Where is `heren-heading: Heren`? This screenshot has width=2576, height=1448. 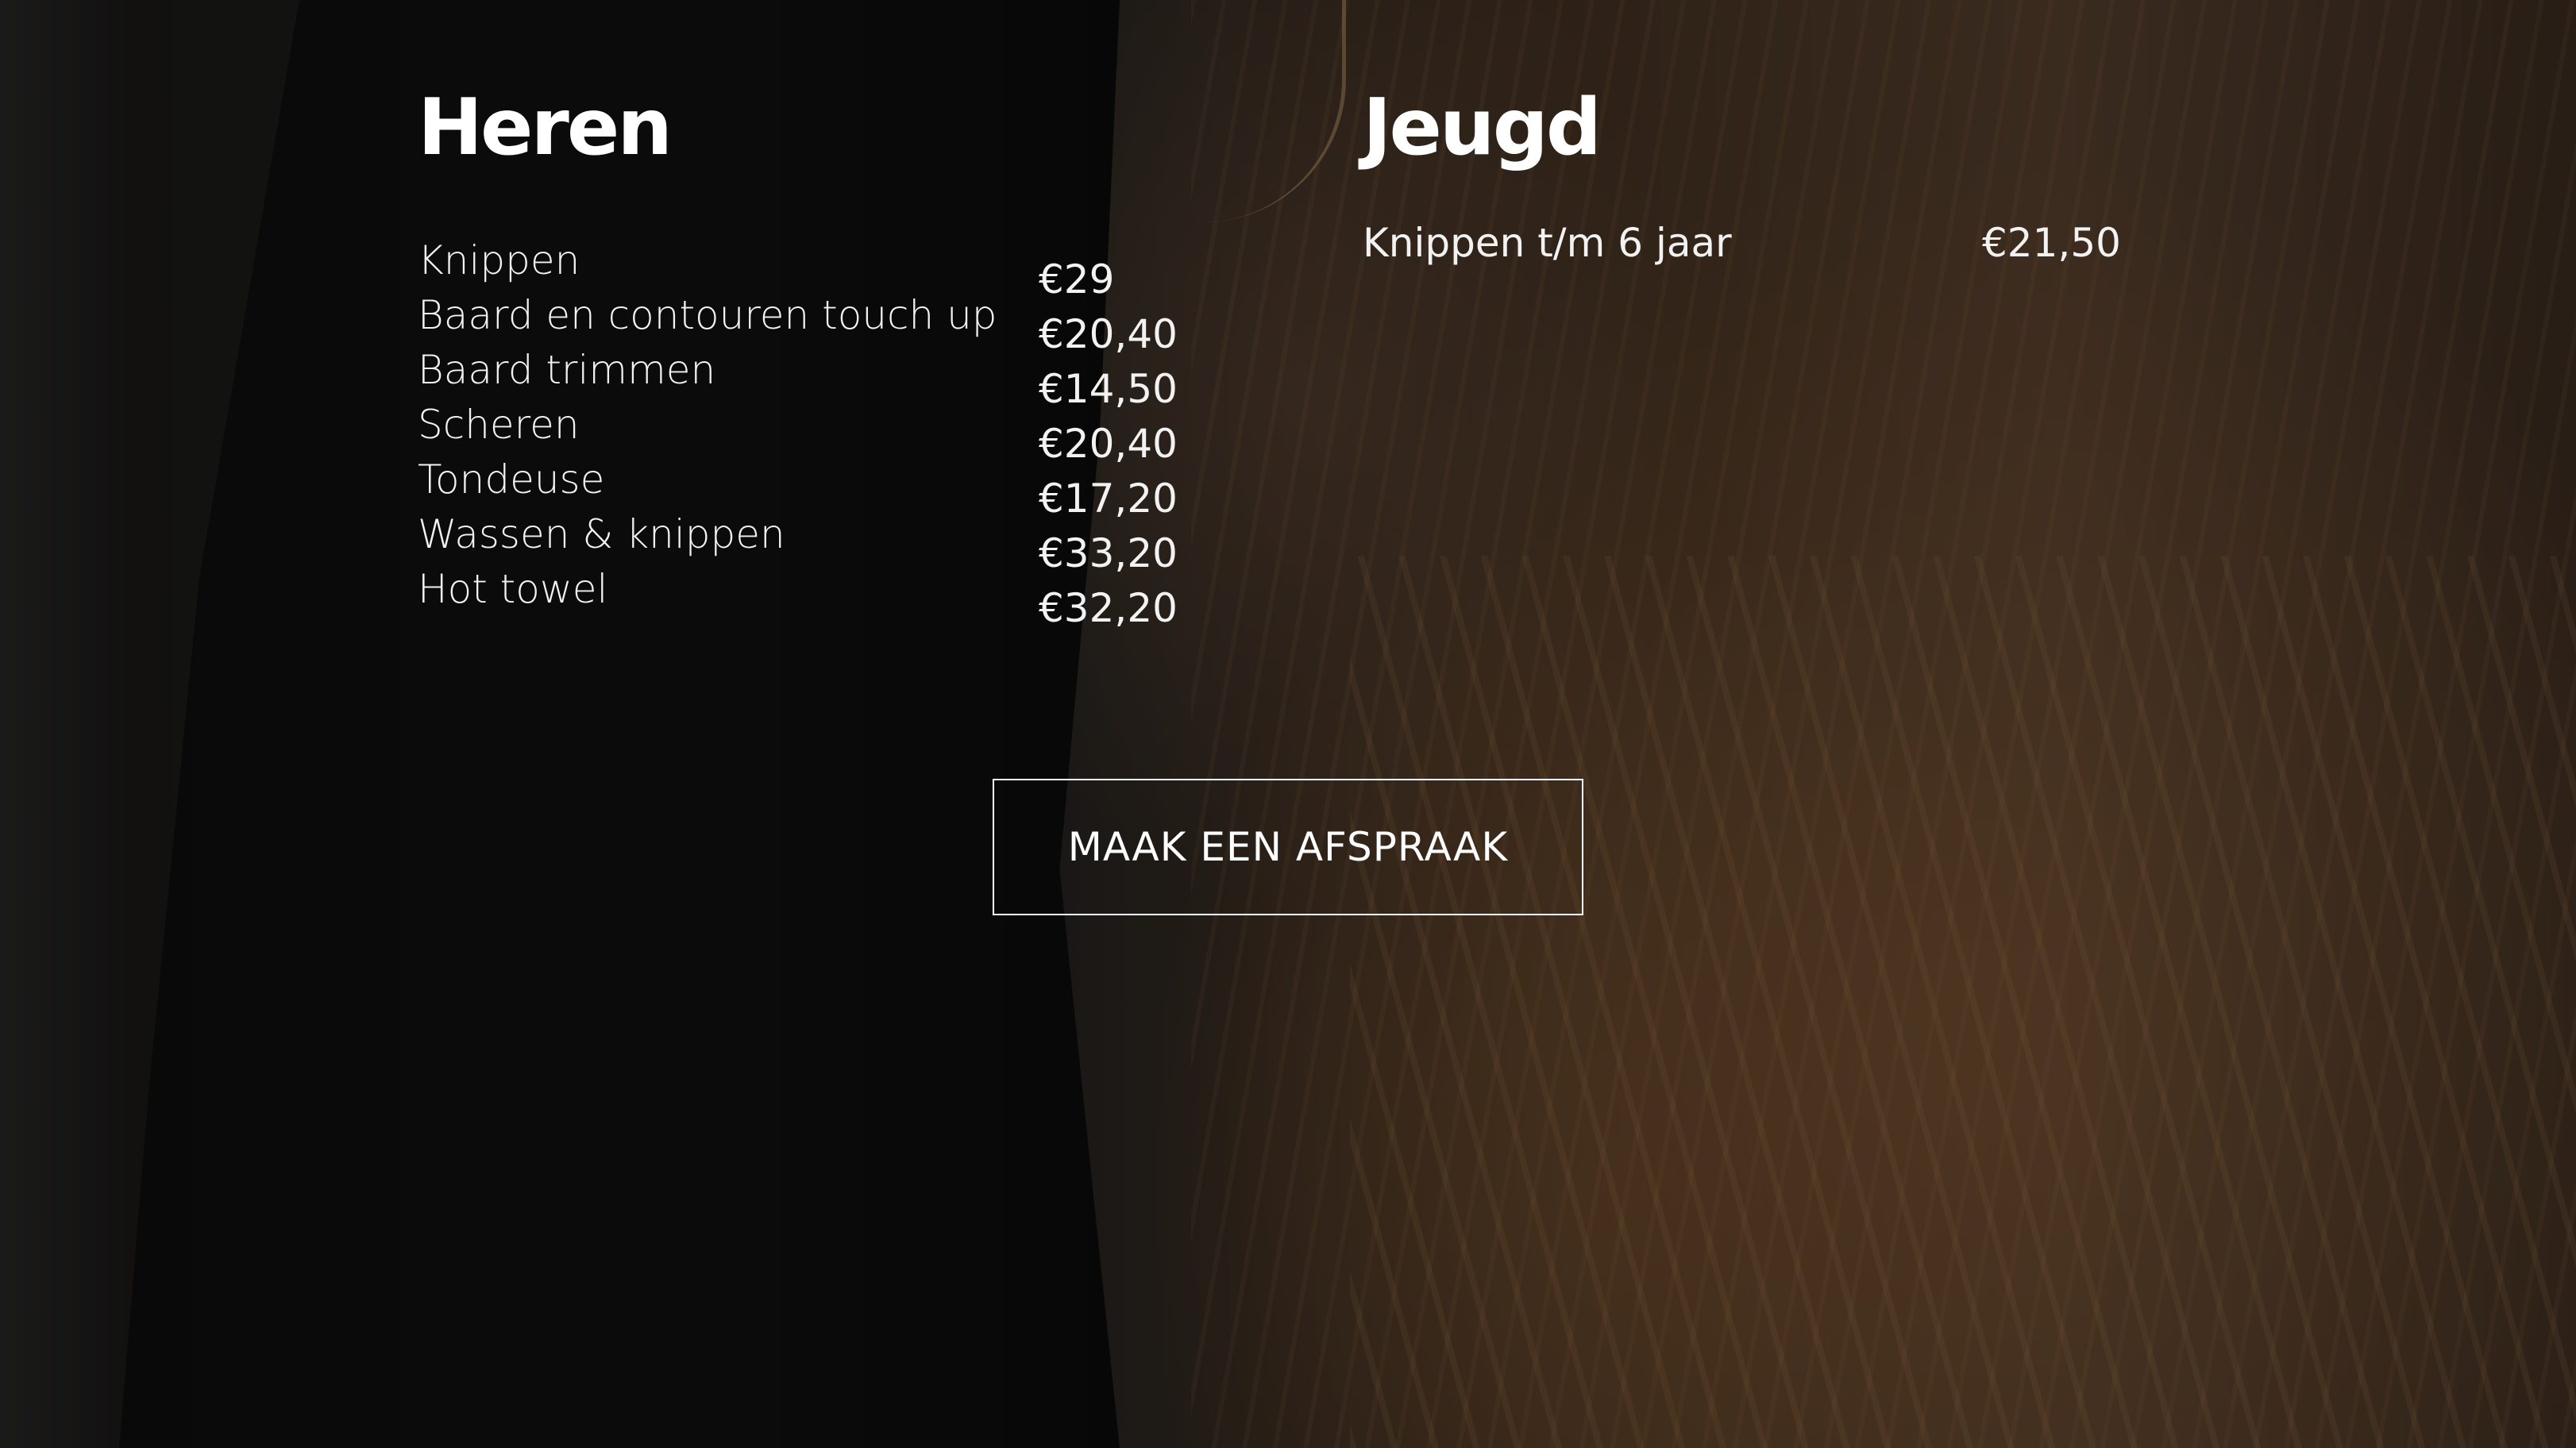
heren-heading: Heren is located at coordinates (545, 128).